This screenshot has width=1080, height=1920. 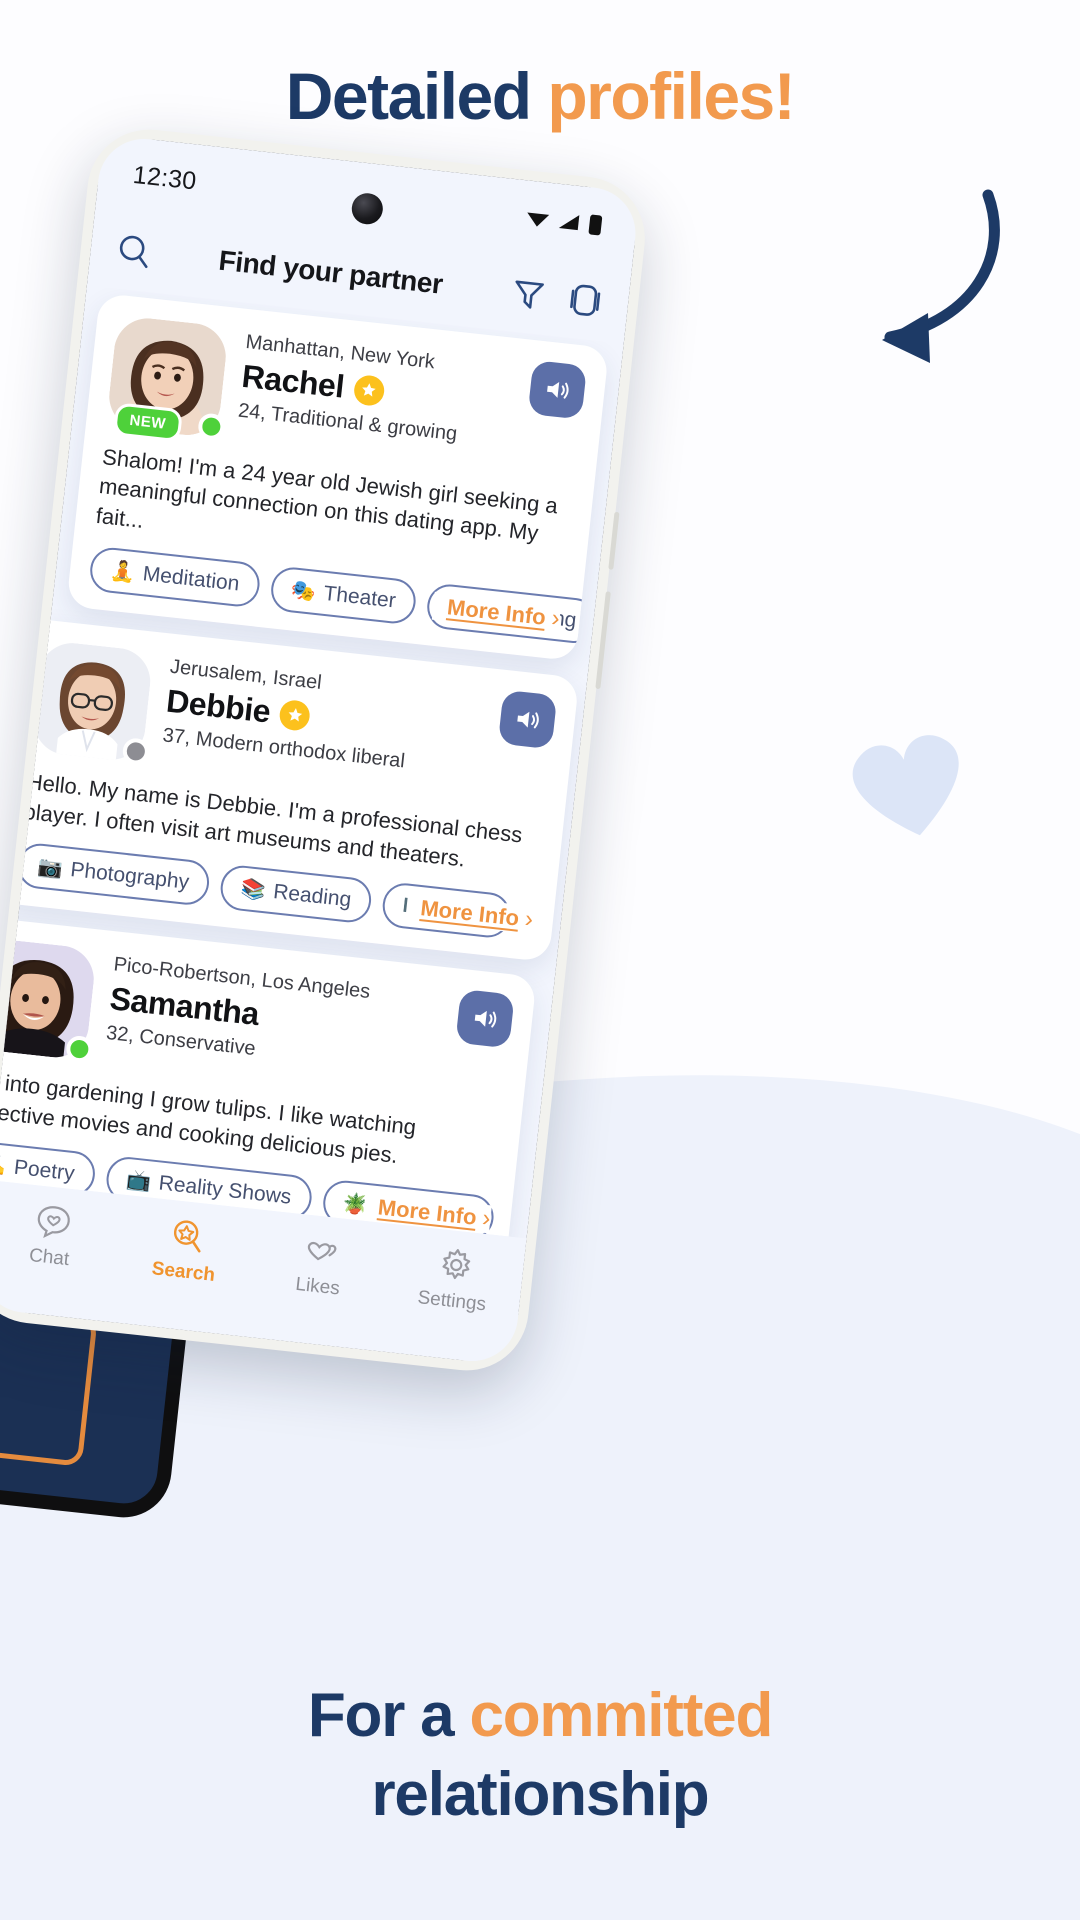 I want to click on photography-icon: 📷, so click(x=50, y=868).